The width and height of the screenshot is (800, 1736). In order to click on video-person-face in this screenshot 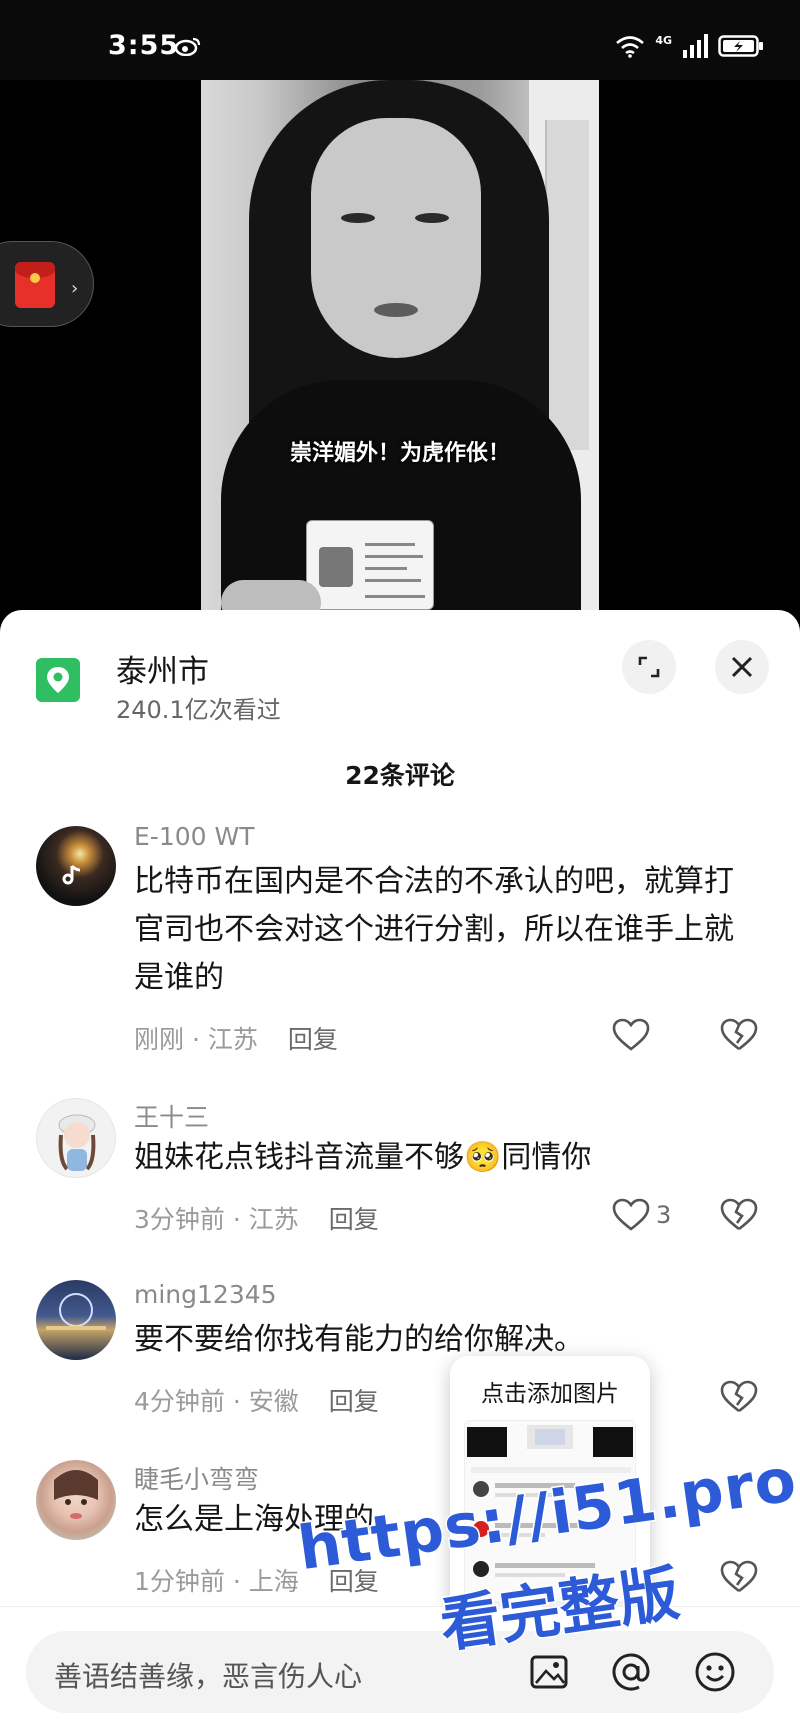, I will do `click(396, 238)`.